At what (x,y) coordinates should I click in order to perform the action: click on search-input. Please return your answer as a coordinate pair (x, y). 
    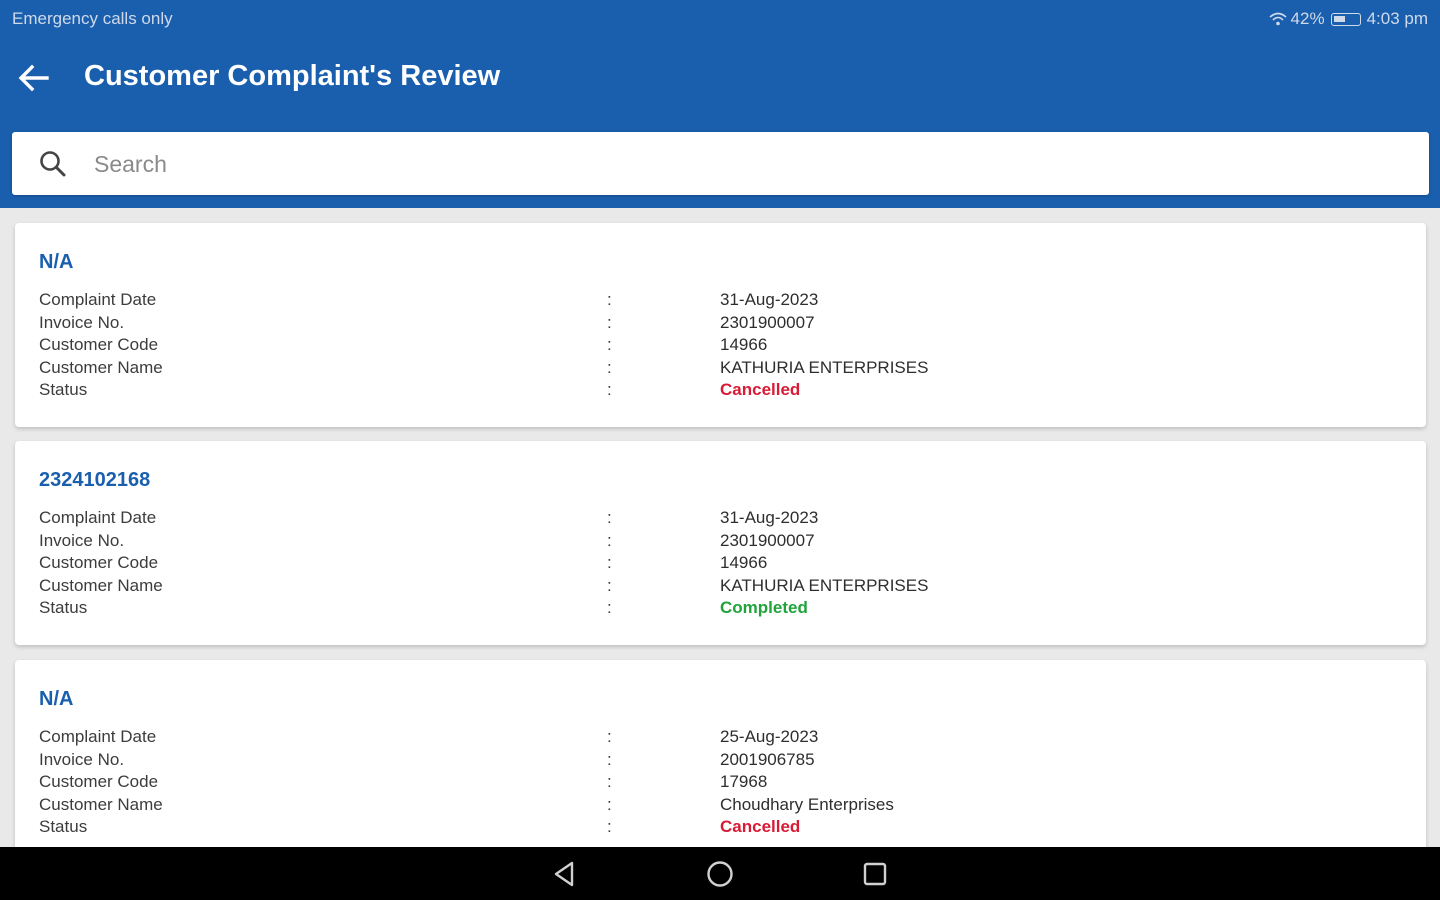
    Looking at the image, I should click on (744, 164).